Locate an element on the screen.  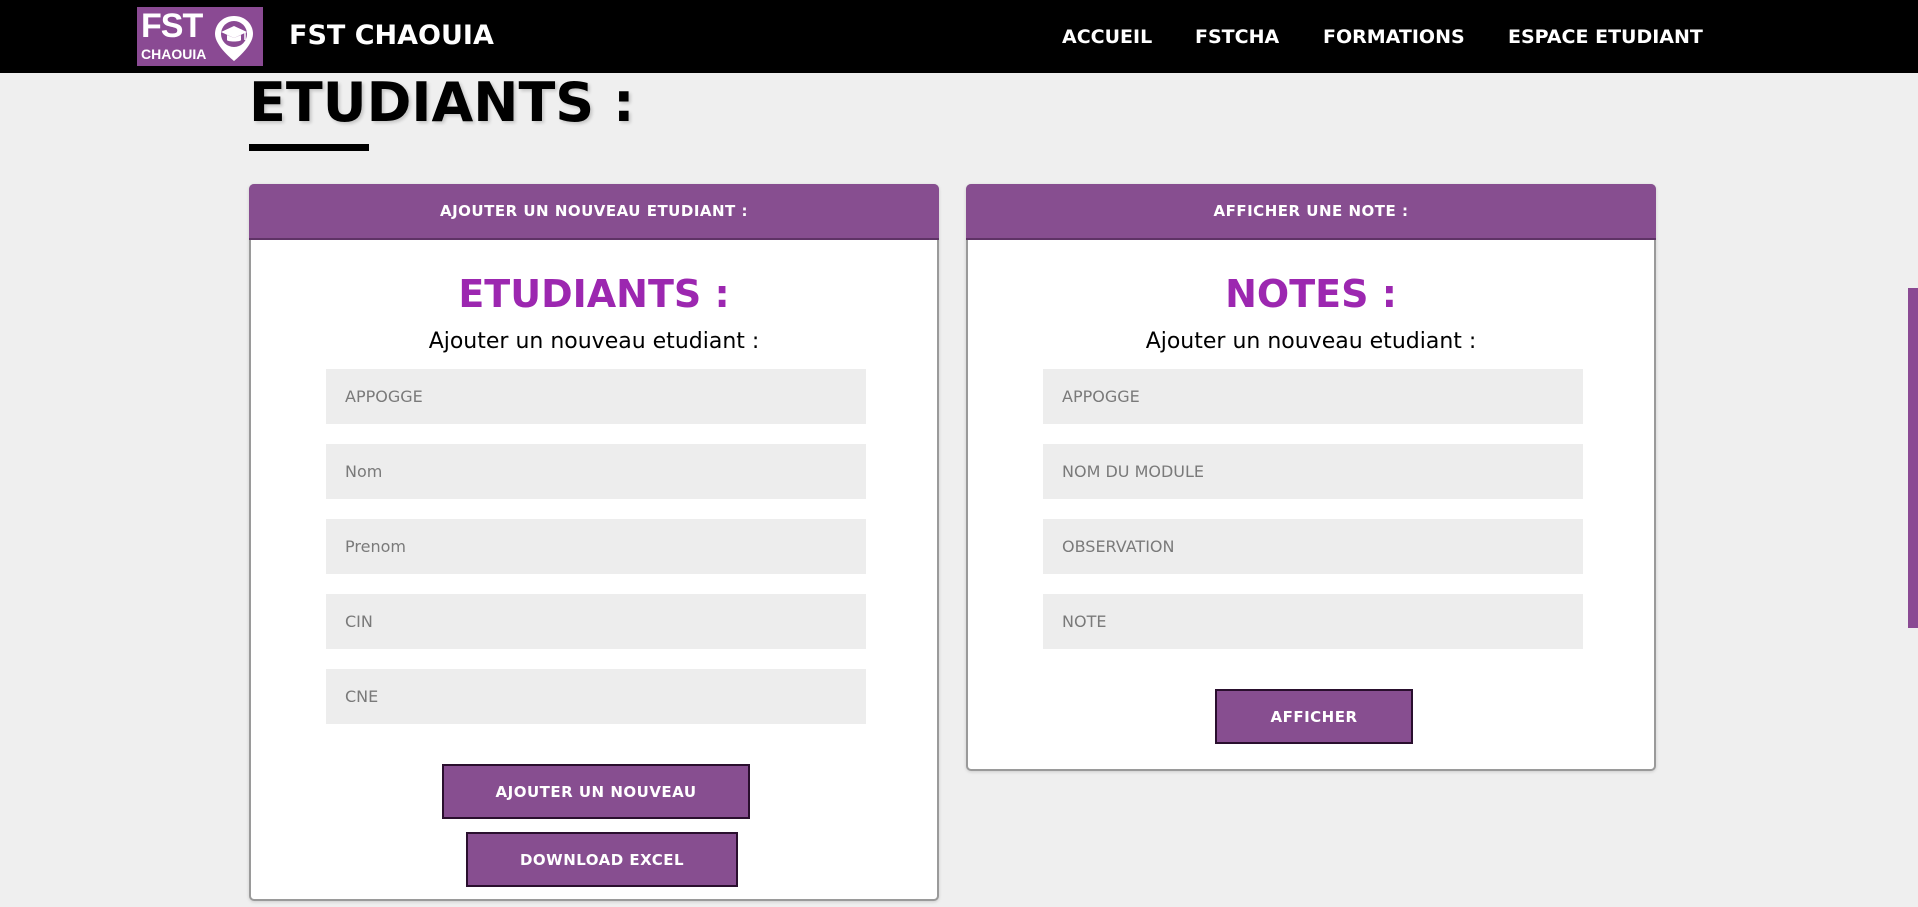
nav-link-espace-etudiant: ESPACE ETUDIANT is located at coordinates (1605, 37).